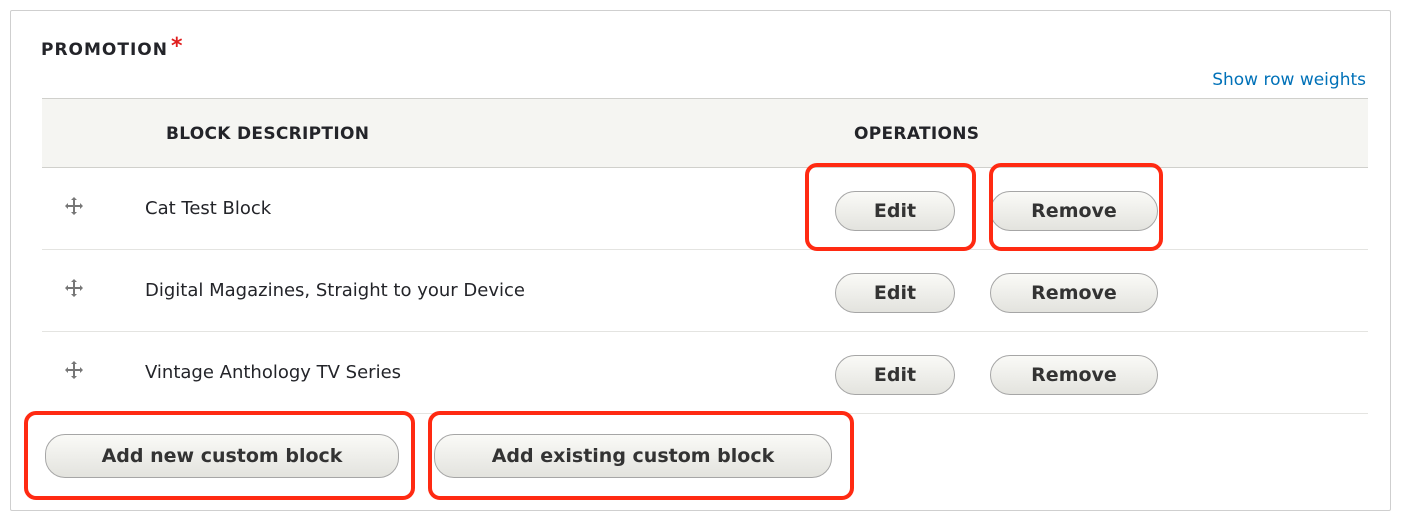 This screenshot has height=528, width=1410. I want to click on legend-text: PROMOTION, so click(104, 50).